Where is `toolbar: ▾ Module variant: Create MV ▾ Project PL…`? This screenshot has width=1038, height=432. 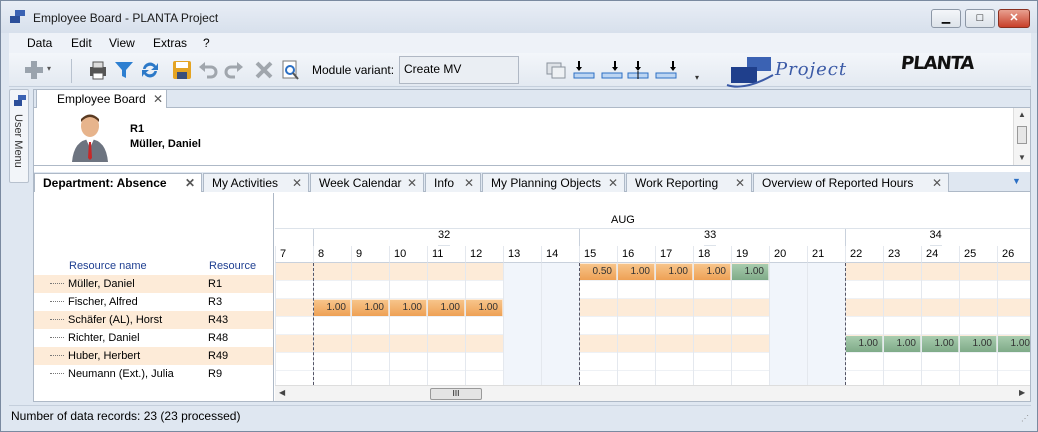 toolbar: ▾ Module variant: Create MV ▾ Project PL… is located at coordinates (520, 70).